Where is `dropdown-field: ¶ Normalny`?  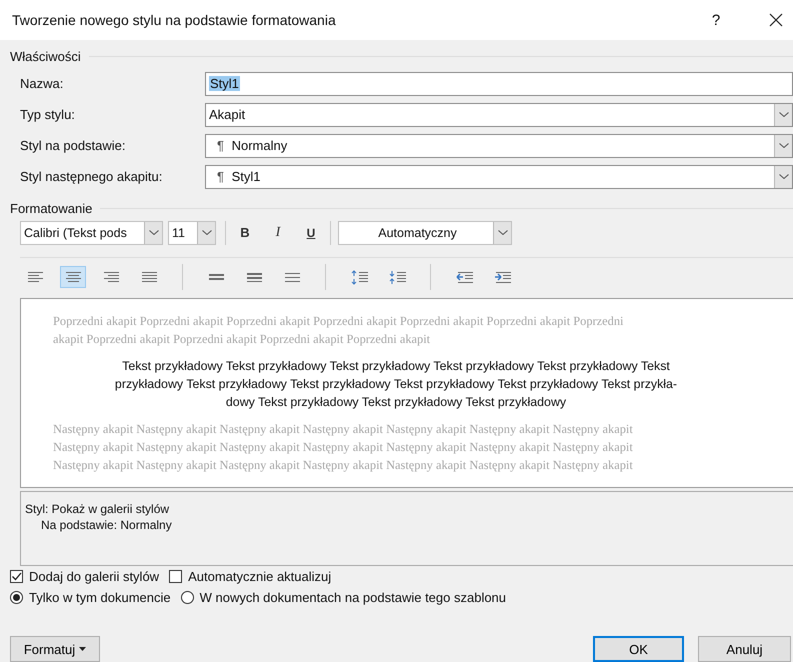
dropdown-field: ¶ Normalny is located at coordinates (499, 146).